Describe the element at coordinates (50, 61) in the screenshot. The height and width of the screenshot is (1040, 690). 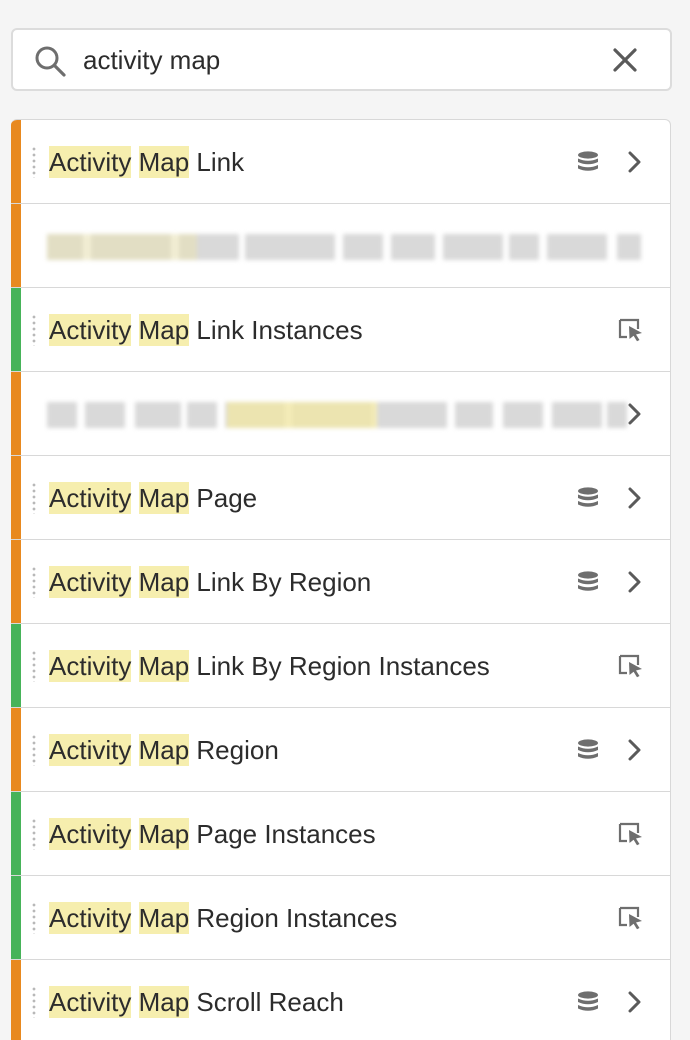
I see `search-icon` at that location.